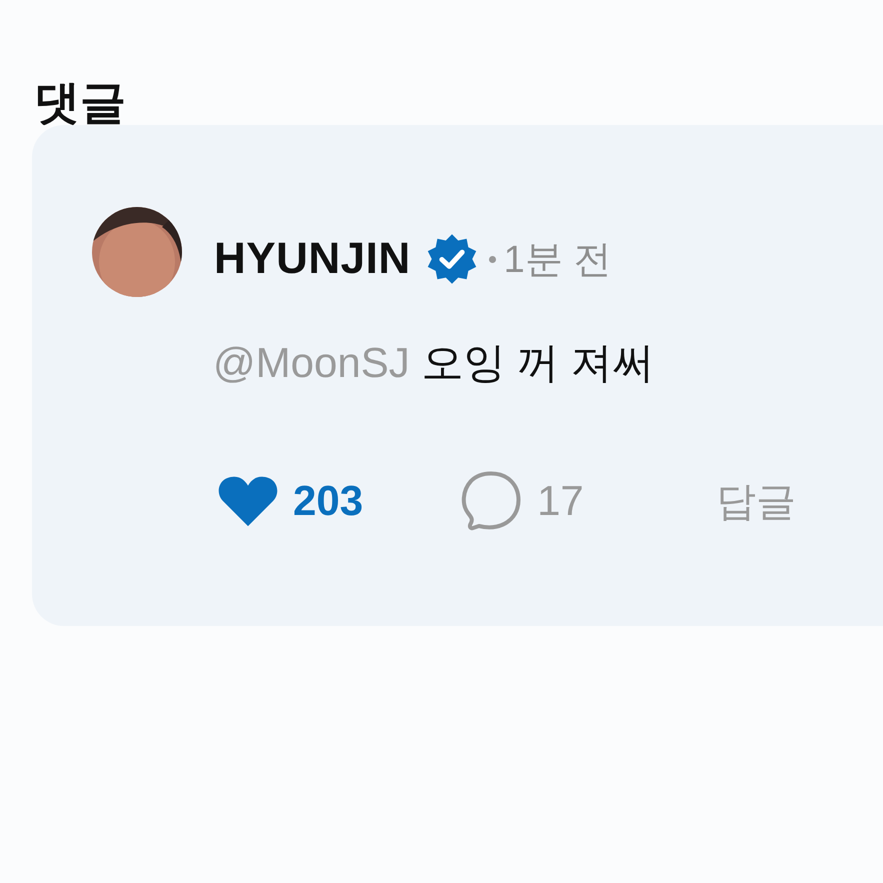  Describe the element at coordinates (560, 501) in the screenshot. I see `reply-count: 17` at that location.